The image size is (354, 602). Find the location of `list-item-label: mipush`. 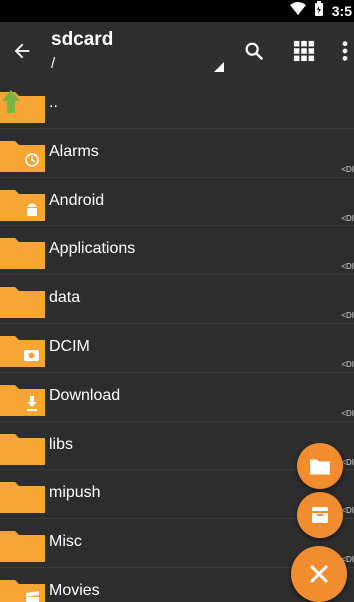

list-item-label: mipush is located at coordinates (75, 493).